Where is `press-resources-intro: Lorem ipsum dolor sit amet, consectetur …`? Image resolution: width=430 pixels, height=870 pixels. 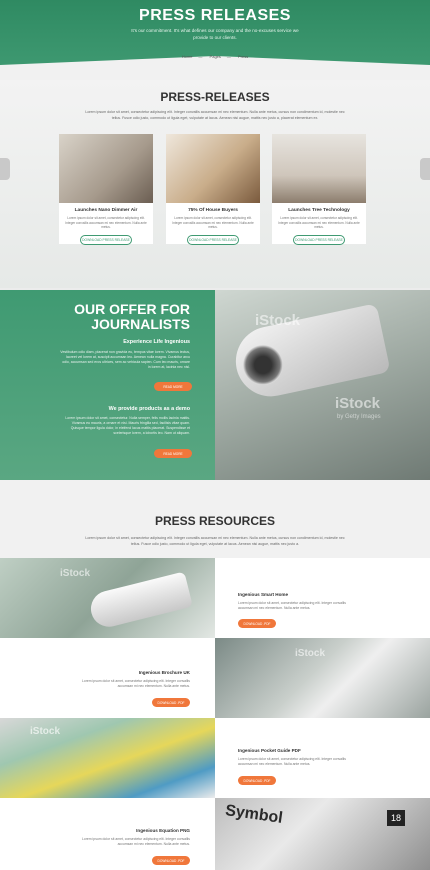 press-resources-intro: Lorem ipsum dolor sit amet, consectetur … is located at coordinates (215, 541).